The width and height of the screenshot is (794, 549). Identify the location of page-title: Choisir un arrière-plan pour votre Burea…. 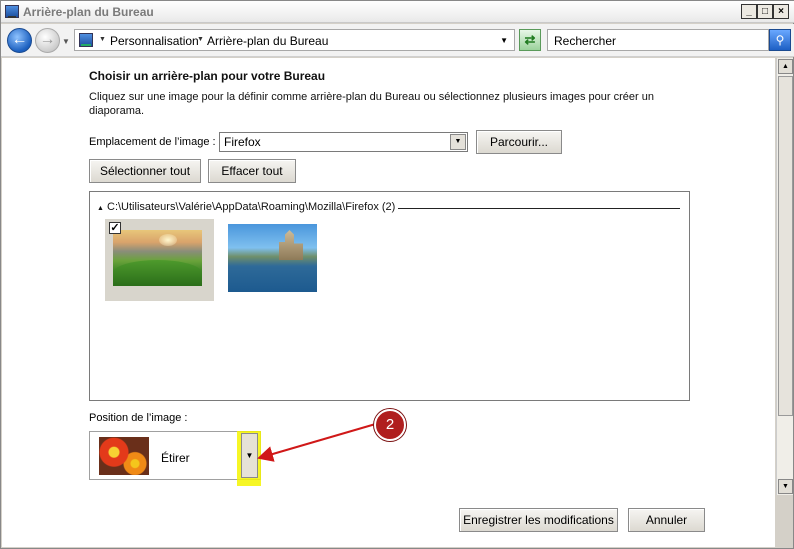
(207, 76).